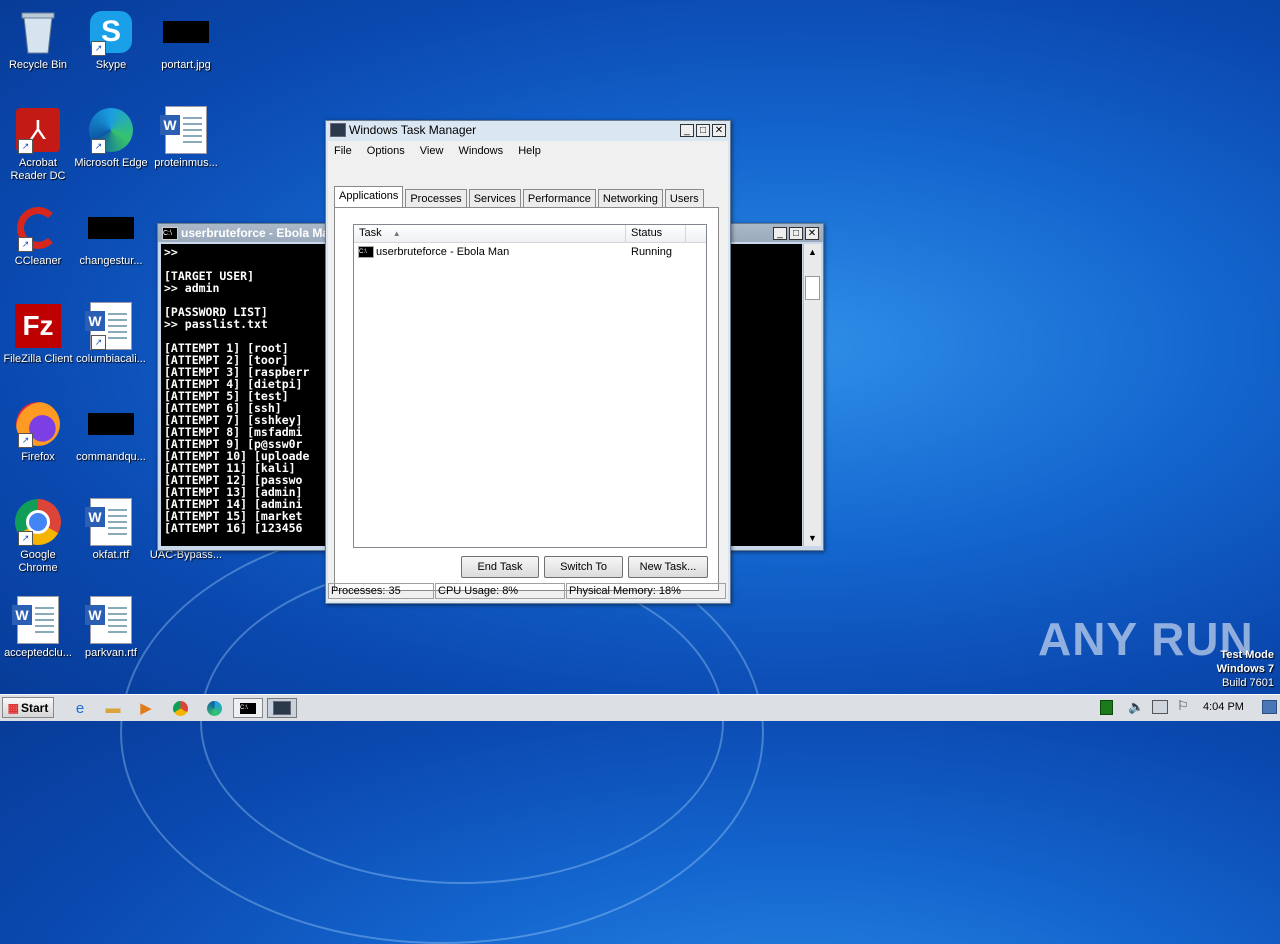  What do you see at coordinates (1136, 707) in the screenshot?
I see `volume-icon: 🔈` at bounding box center [1136, 707].